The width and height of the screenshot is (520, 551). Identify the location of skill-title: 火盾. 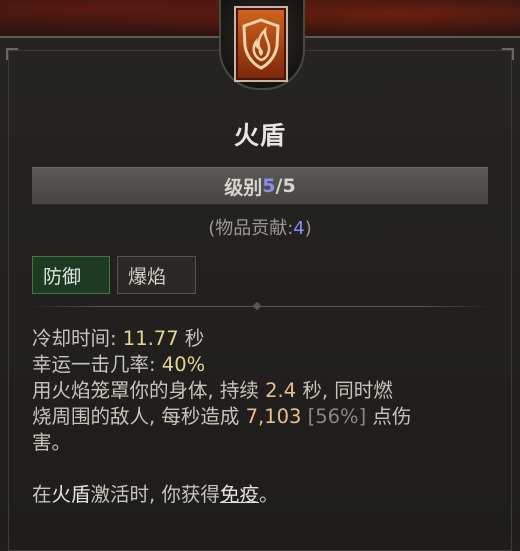
(259, 135).